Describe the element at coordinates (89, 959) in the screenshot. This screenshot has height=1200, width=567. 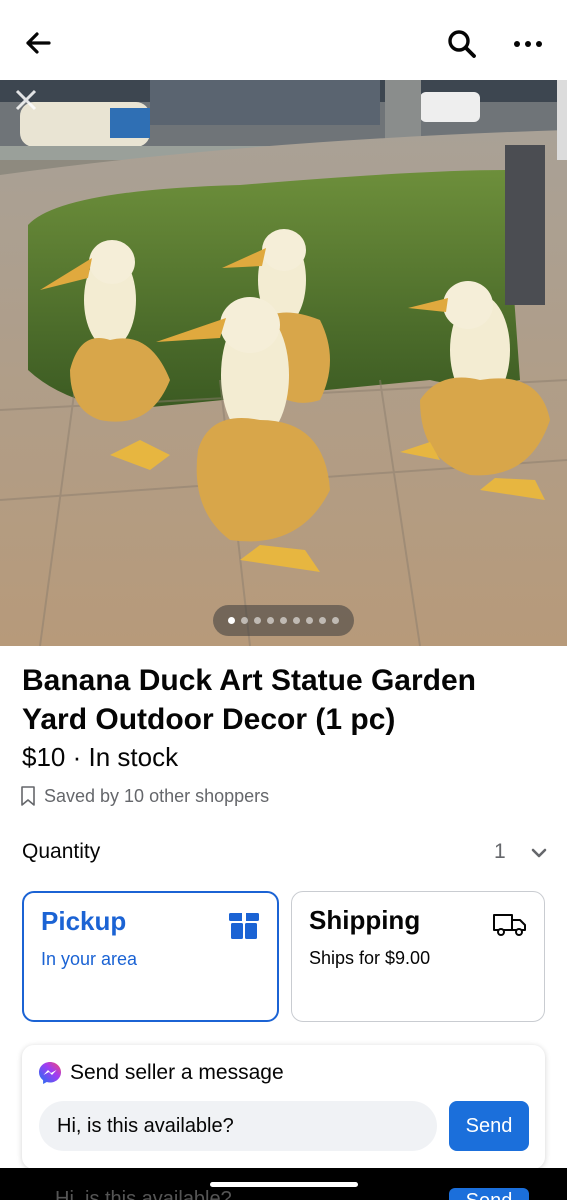
I see `pickup-subtitle: In your area` at that location.